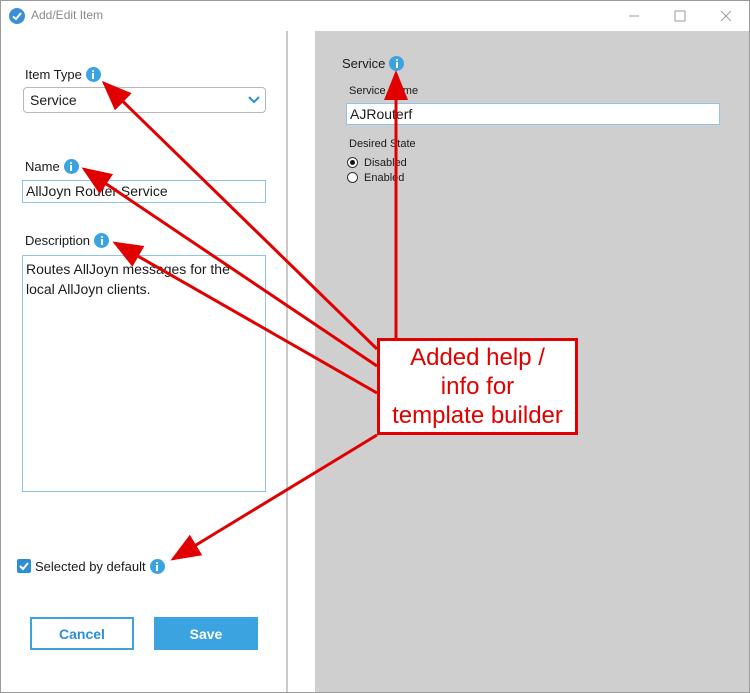  What do you see at coordinates (102, 240) in the screenshot?
I see `description-info-icon` at bounding box center [102, 240].